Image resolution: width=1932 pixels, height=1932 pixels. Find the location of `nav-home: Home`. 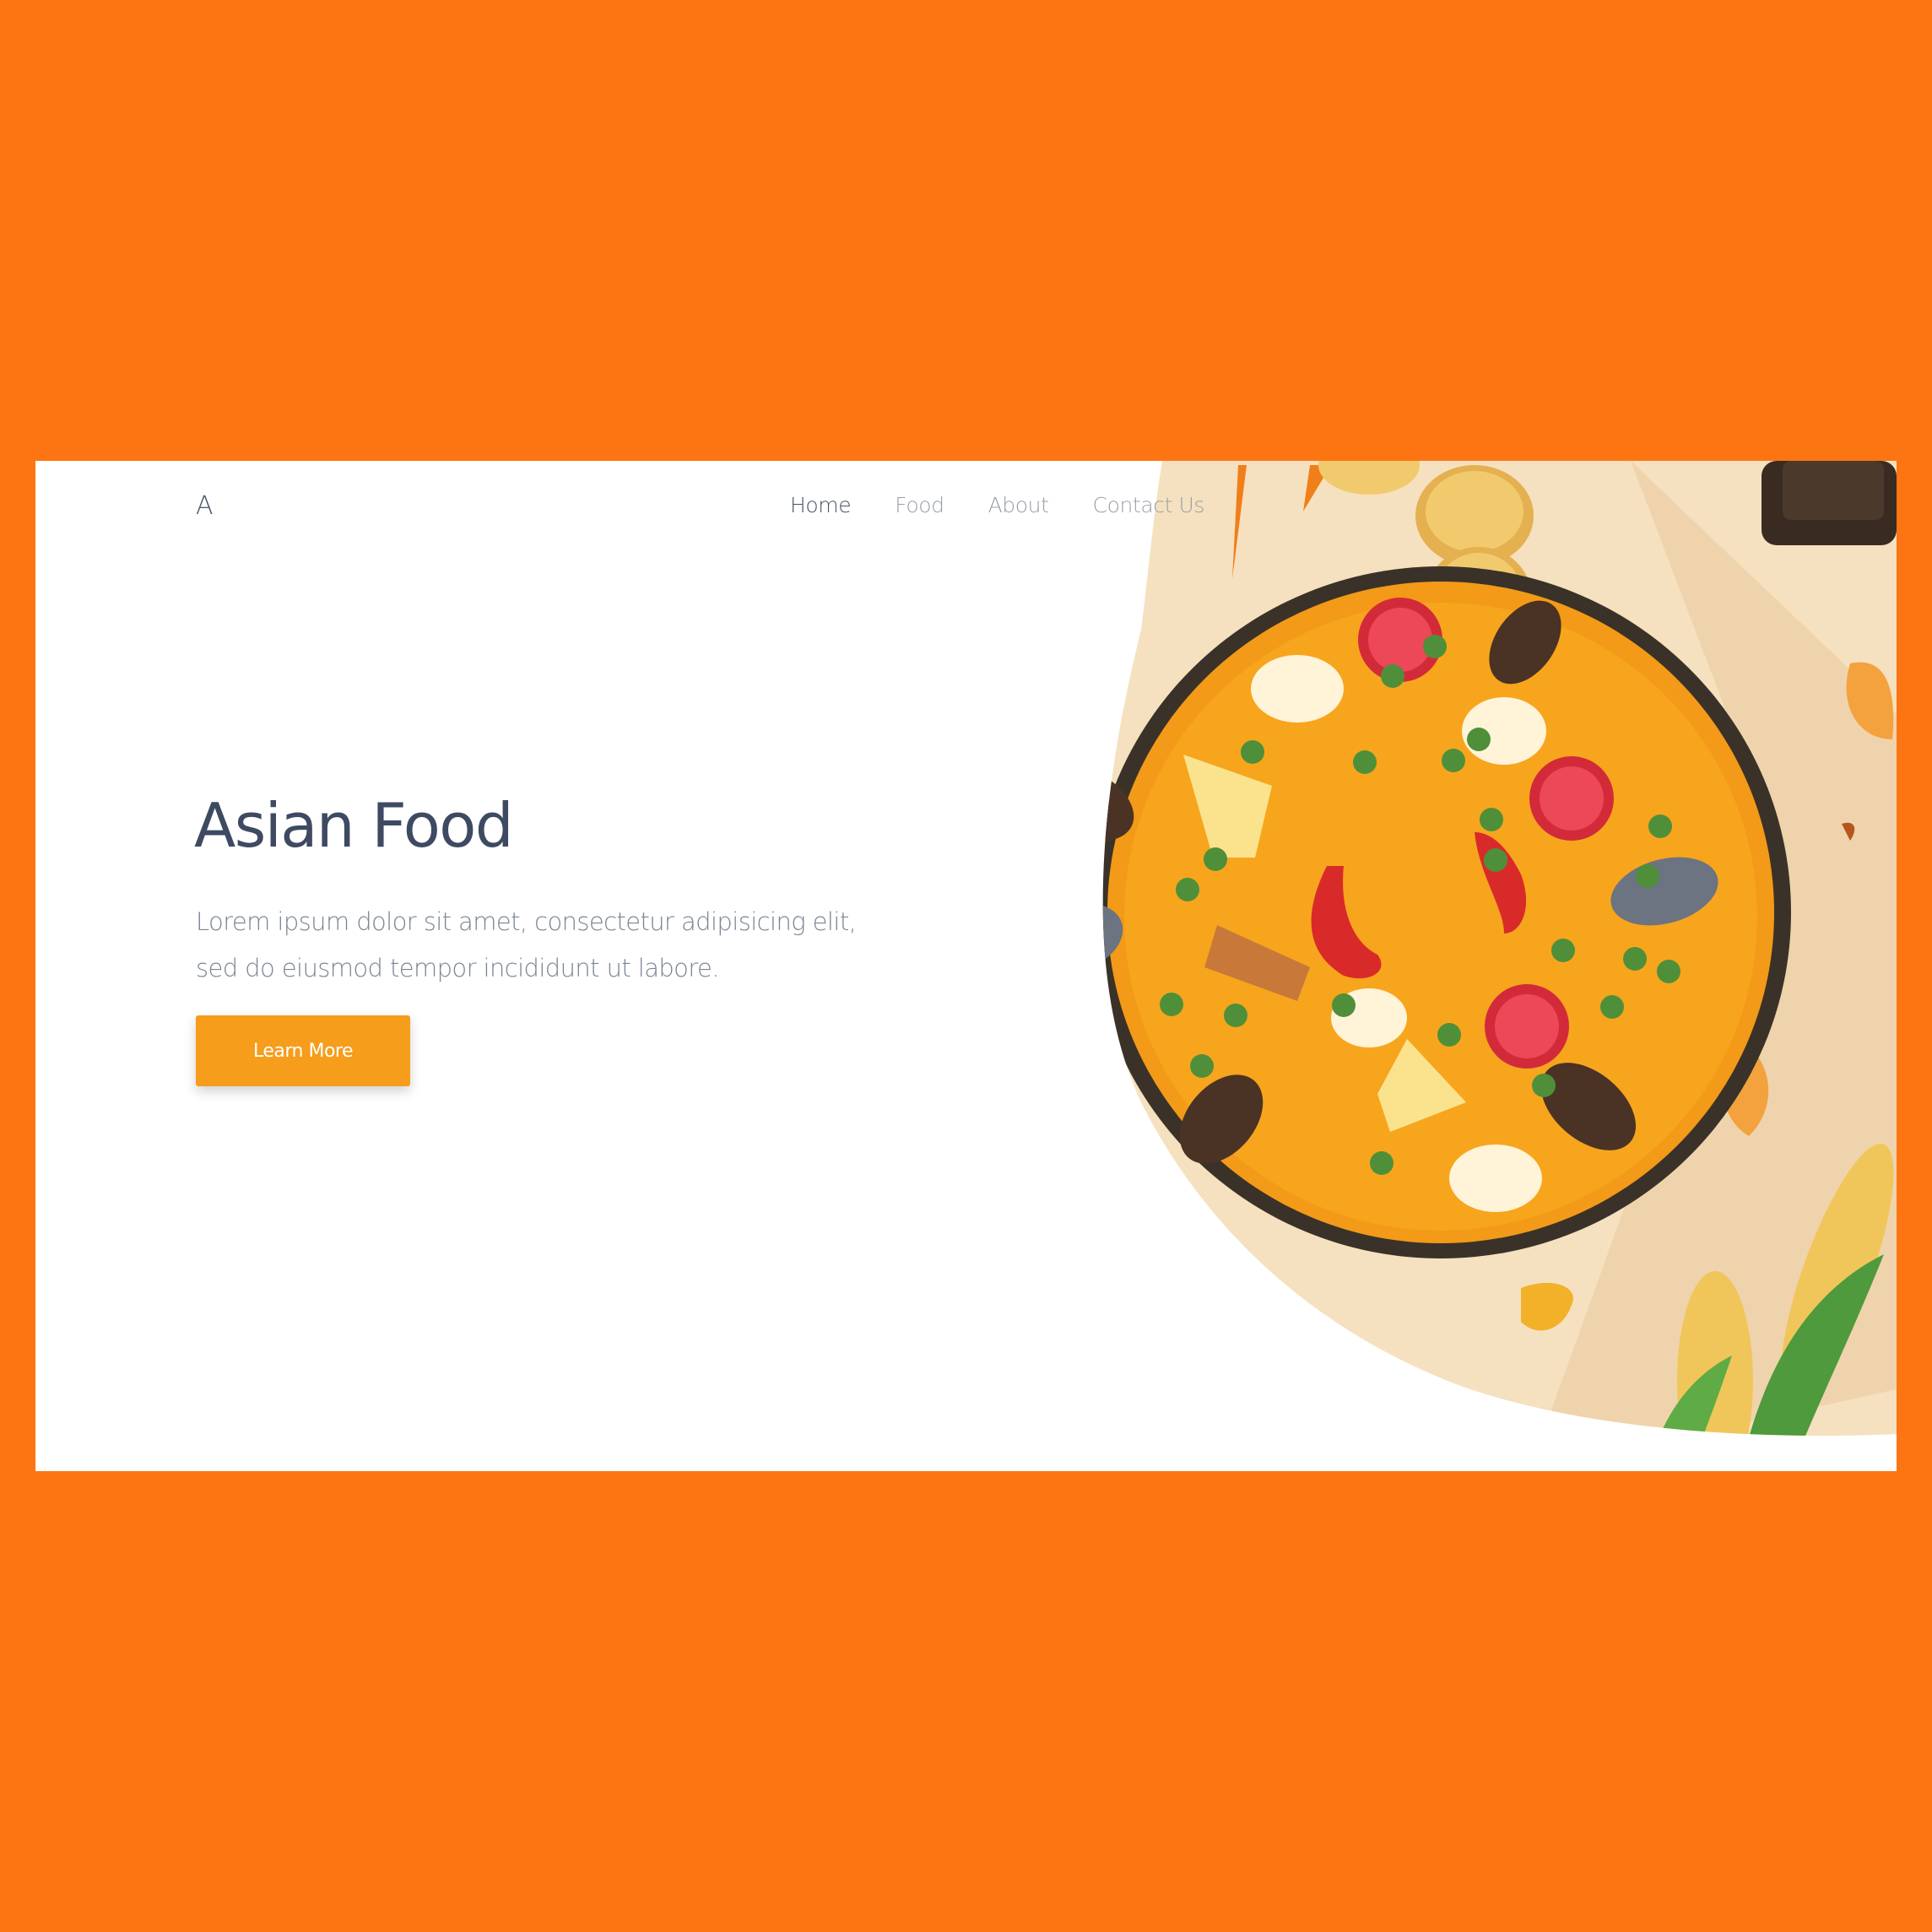

nav-home: Home is located at coordinates (821, 505).